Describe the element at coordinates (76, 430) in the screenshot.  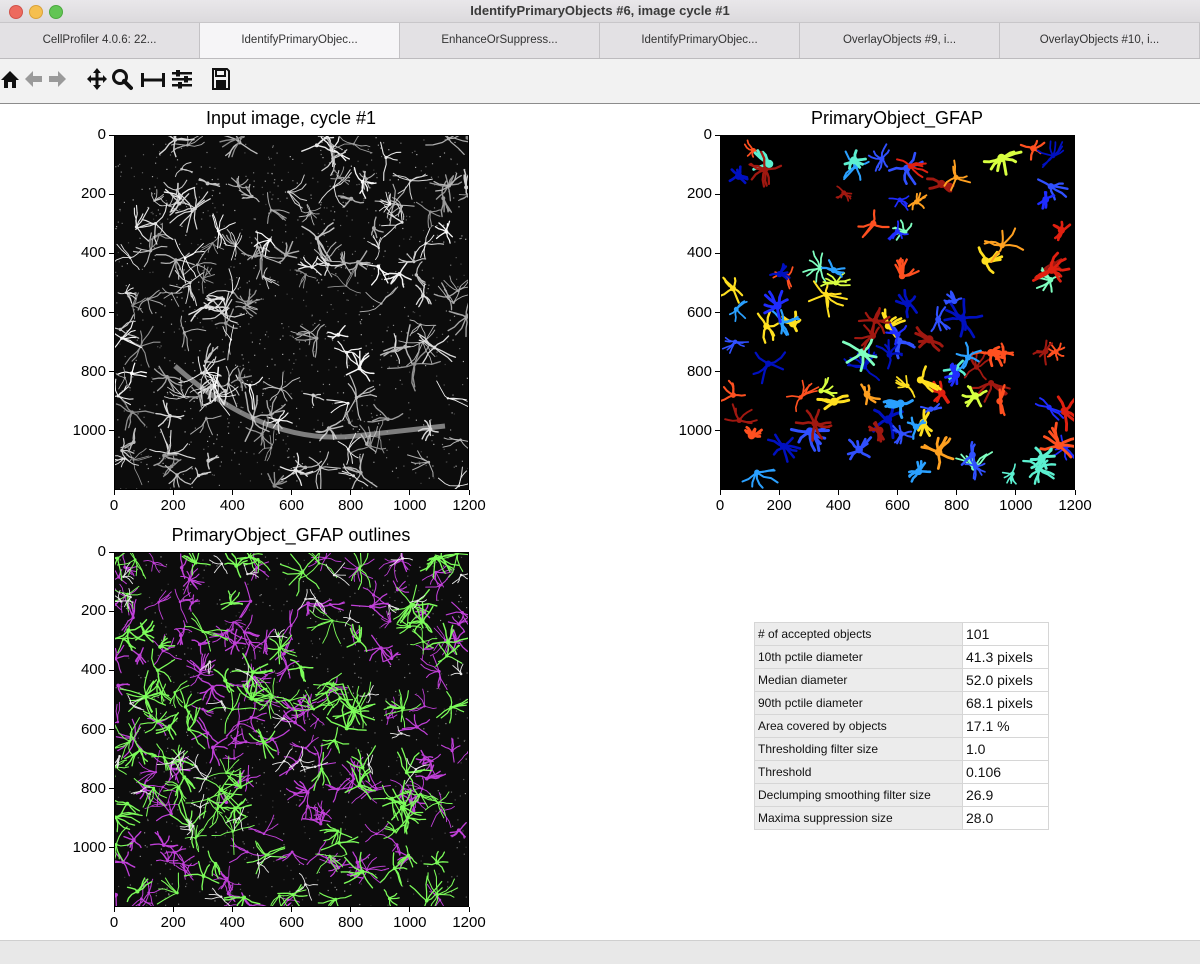
I see `y-tick-label: 1000` at that location.